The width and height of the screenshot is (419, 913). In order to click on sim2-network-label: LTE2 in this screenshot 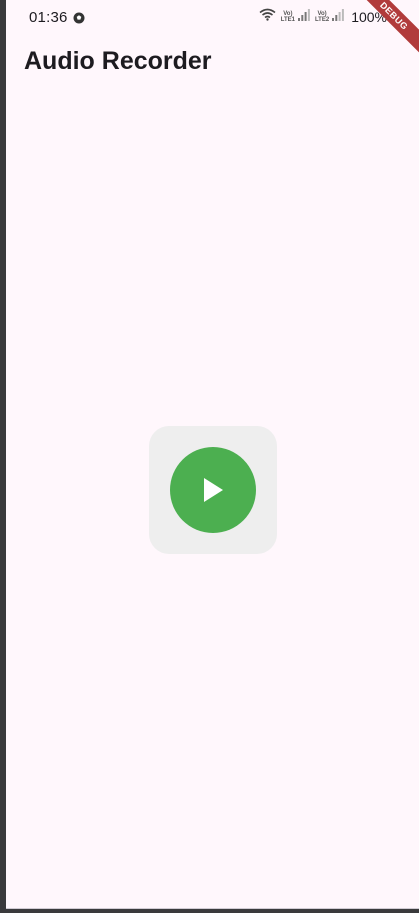, I will do `click(322, 20)`.